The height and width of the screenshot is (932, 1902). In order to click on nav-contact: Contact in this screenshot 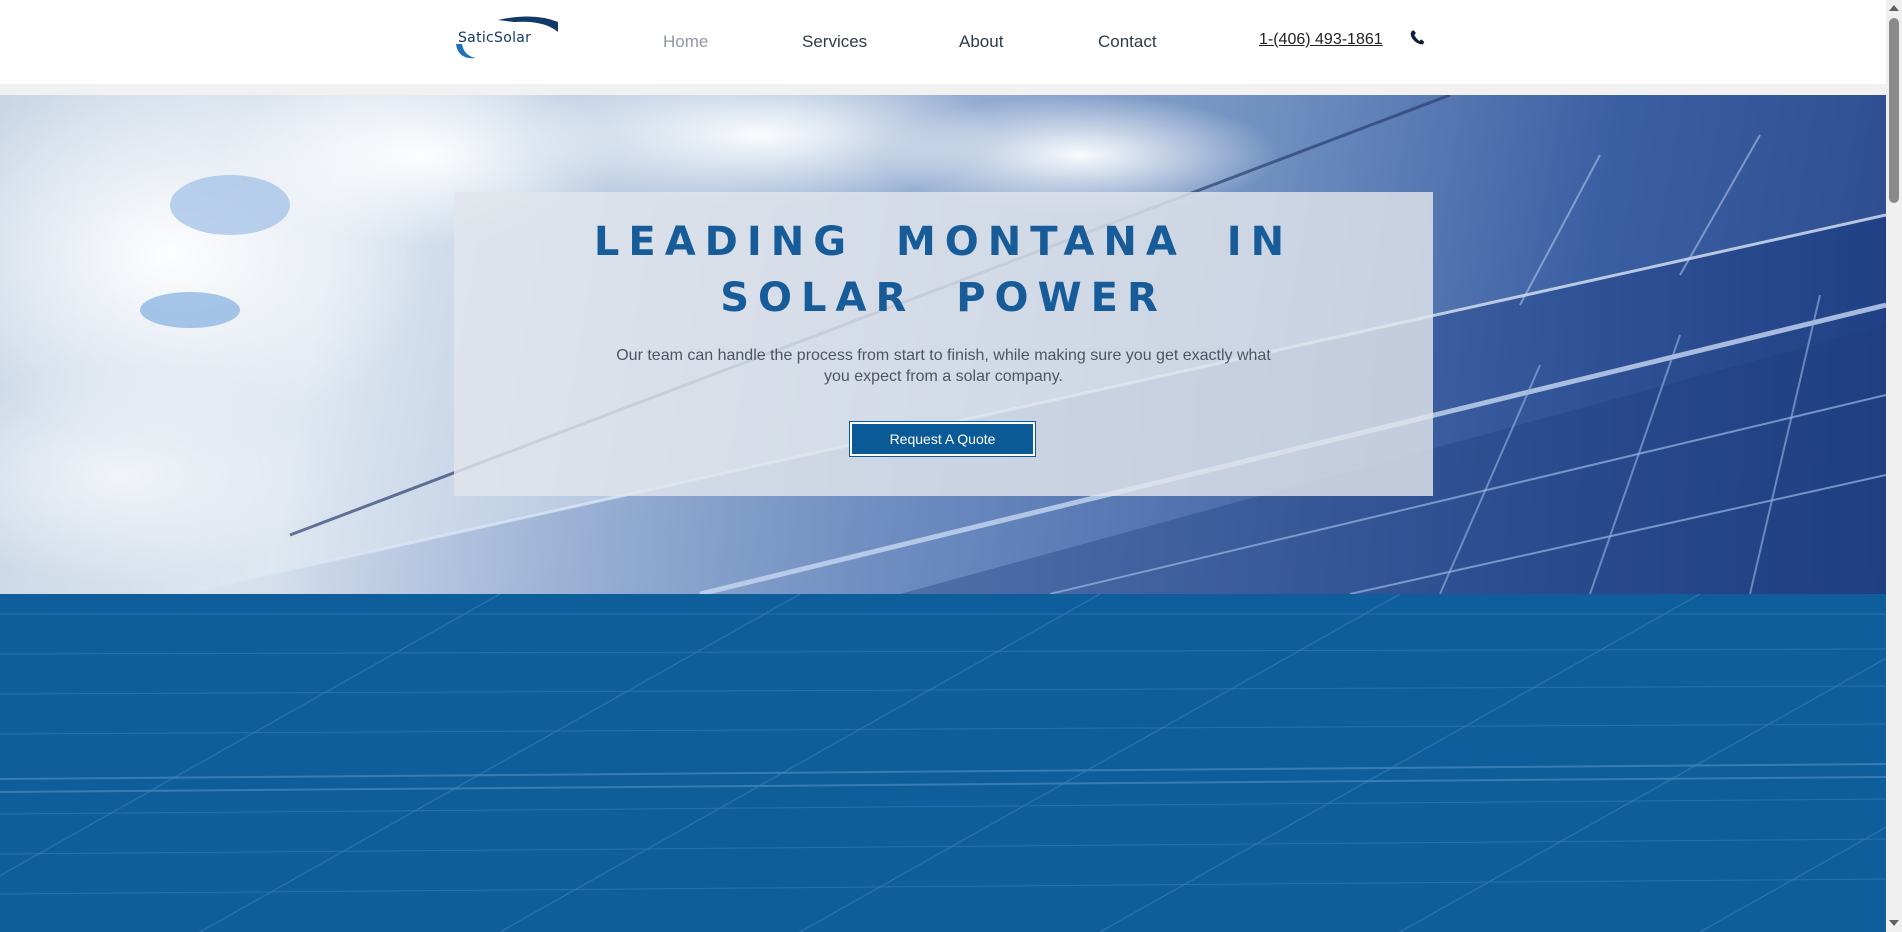, I will do `click(1127, 42)`.